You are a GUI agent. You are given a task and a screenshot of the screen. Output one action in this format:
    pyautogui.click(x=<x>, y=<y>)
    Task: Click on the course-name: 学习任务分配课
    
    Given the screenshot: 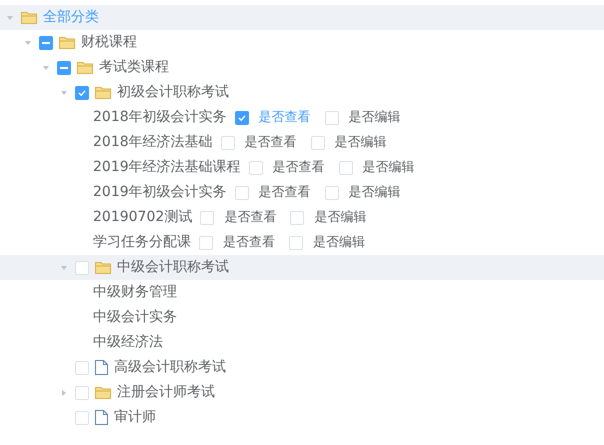 What is the action you would take?
    pyautogui.click(x=142, y=242)
    